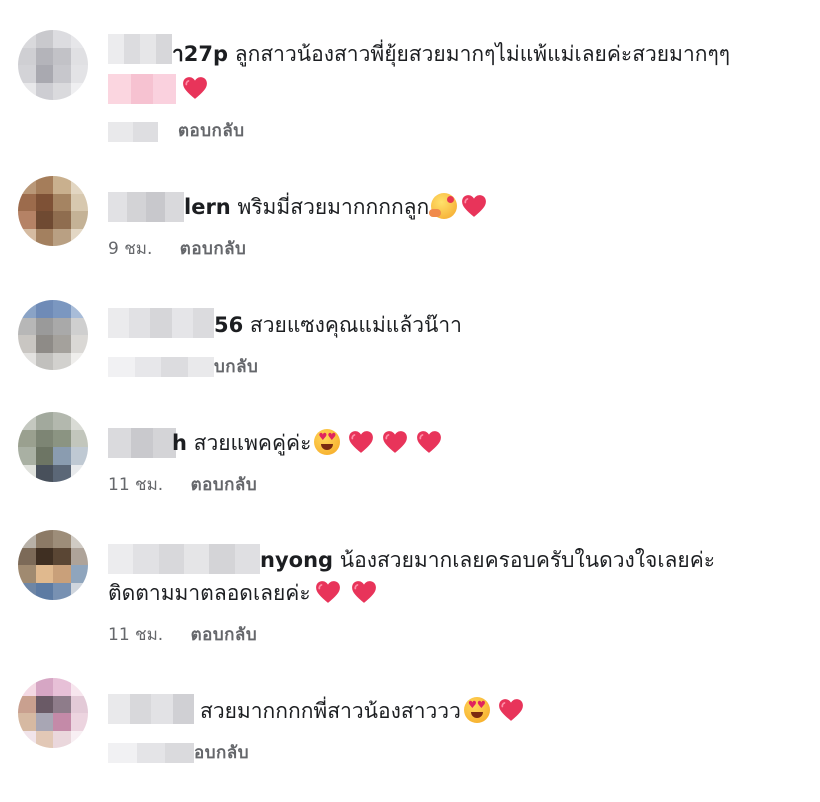 The width and height of the screenshot is (820, 802). I want to click on comment-emojis, so click(193, 89).